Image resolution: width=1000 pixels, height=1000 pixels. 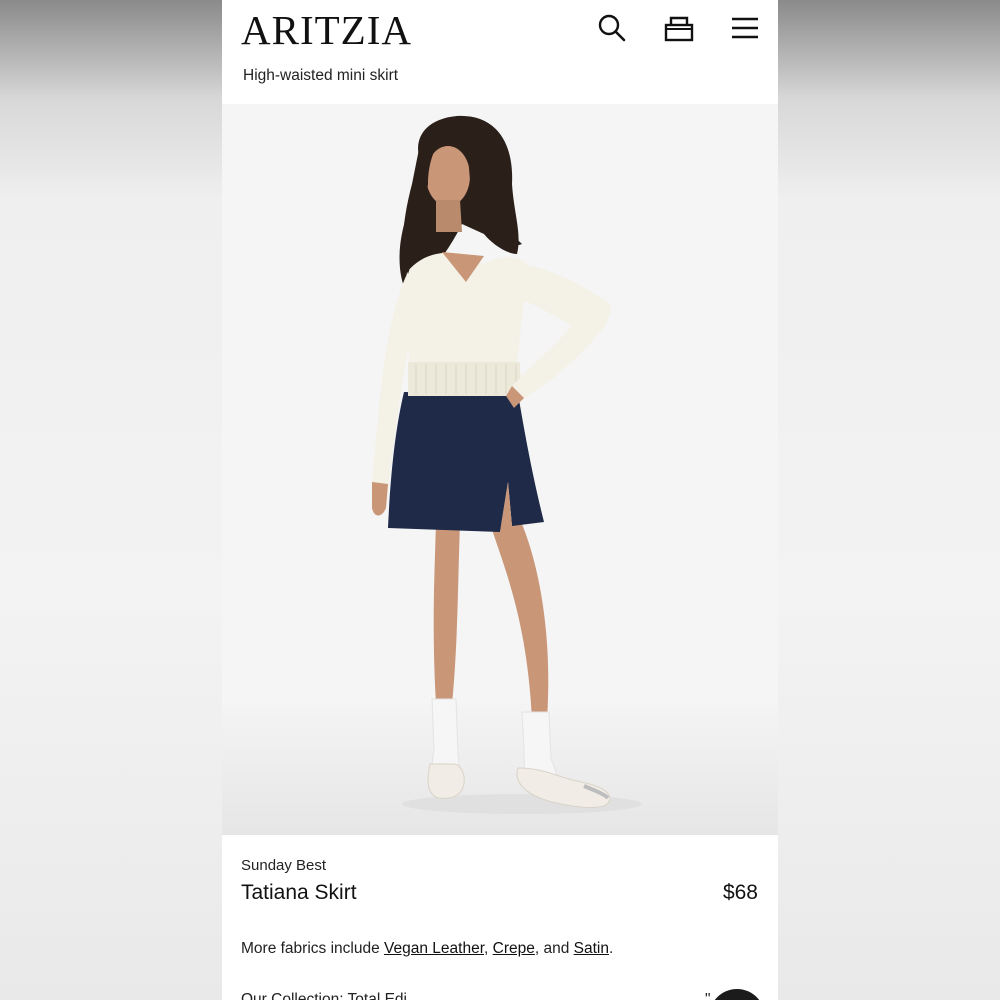 What do you see at coordinates (737, 994) in the screenshot?
I see `chat-button` at bounding box center [737, 994].